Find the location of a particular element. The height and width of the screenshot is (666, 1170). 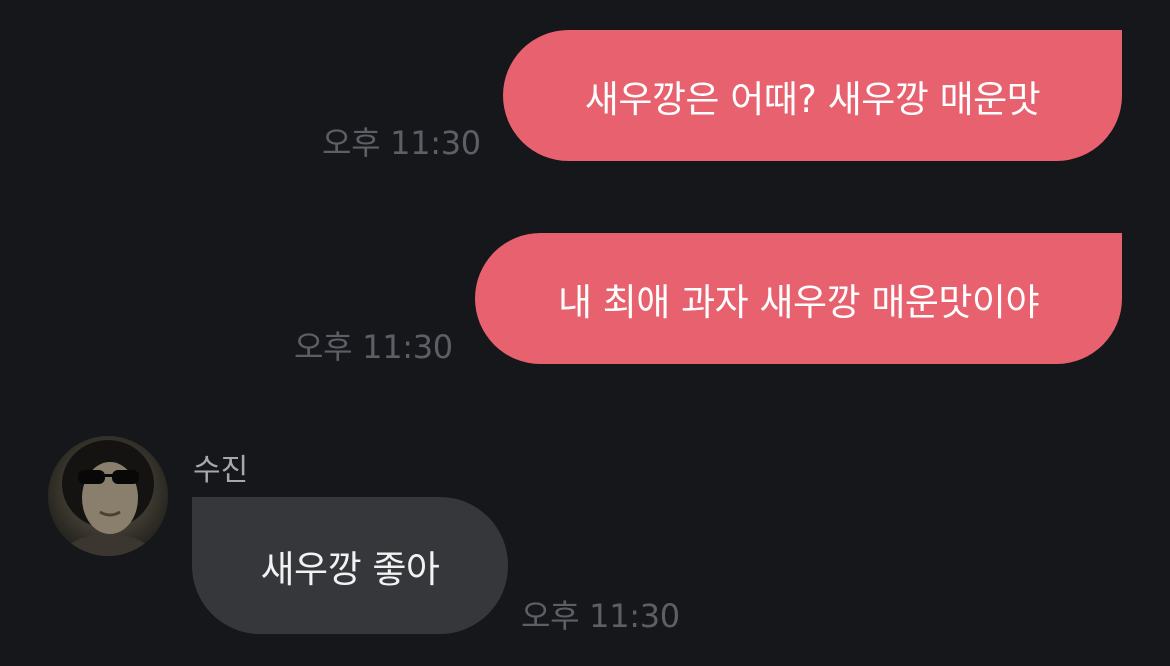

incoming-message-bubble: 새우깡 좋아 is located at coordinates (350, 565).